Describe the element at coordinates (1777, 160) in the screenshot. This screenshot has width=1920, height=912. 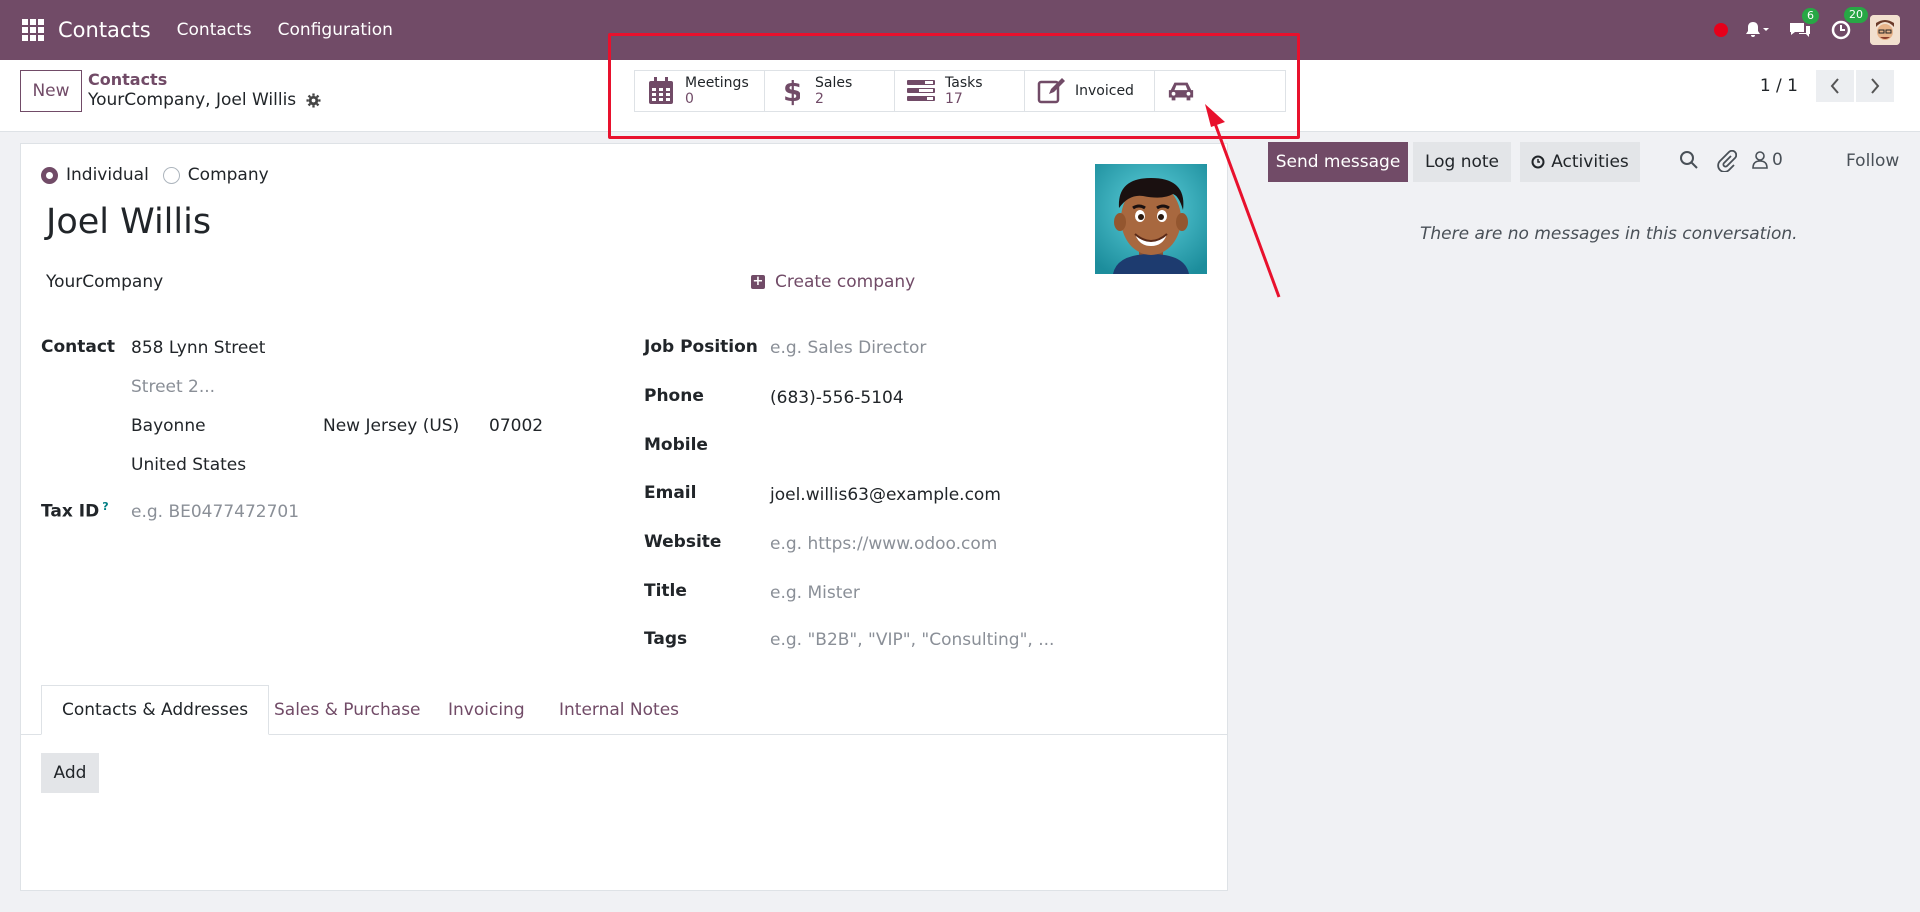
I see `followers-count: 0` at that location.